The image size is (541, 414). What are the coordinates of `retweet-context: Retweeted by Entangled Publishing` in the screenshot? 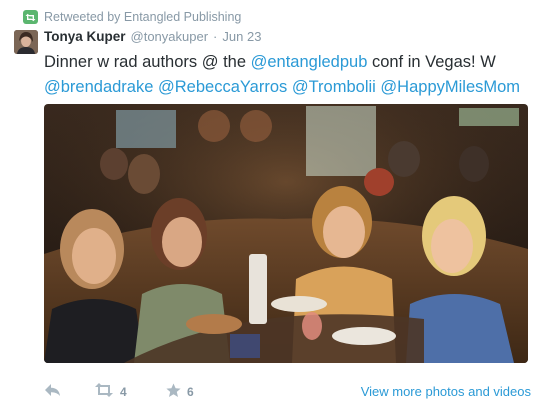 It's located at (132, 17).